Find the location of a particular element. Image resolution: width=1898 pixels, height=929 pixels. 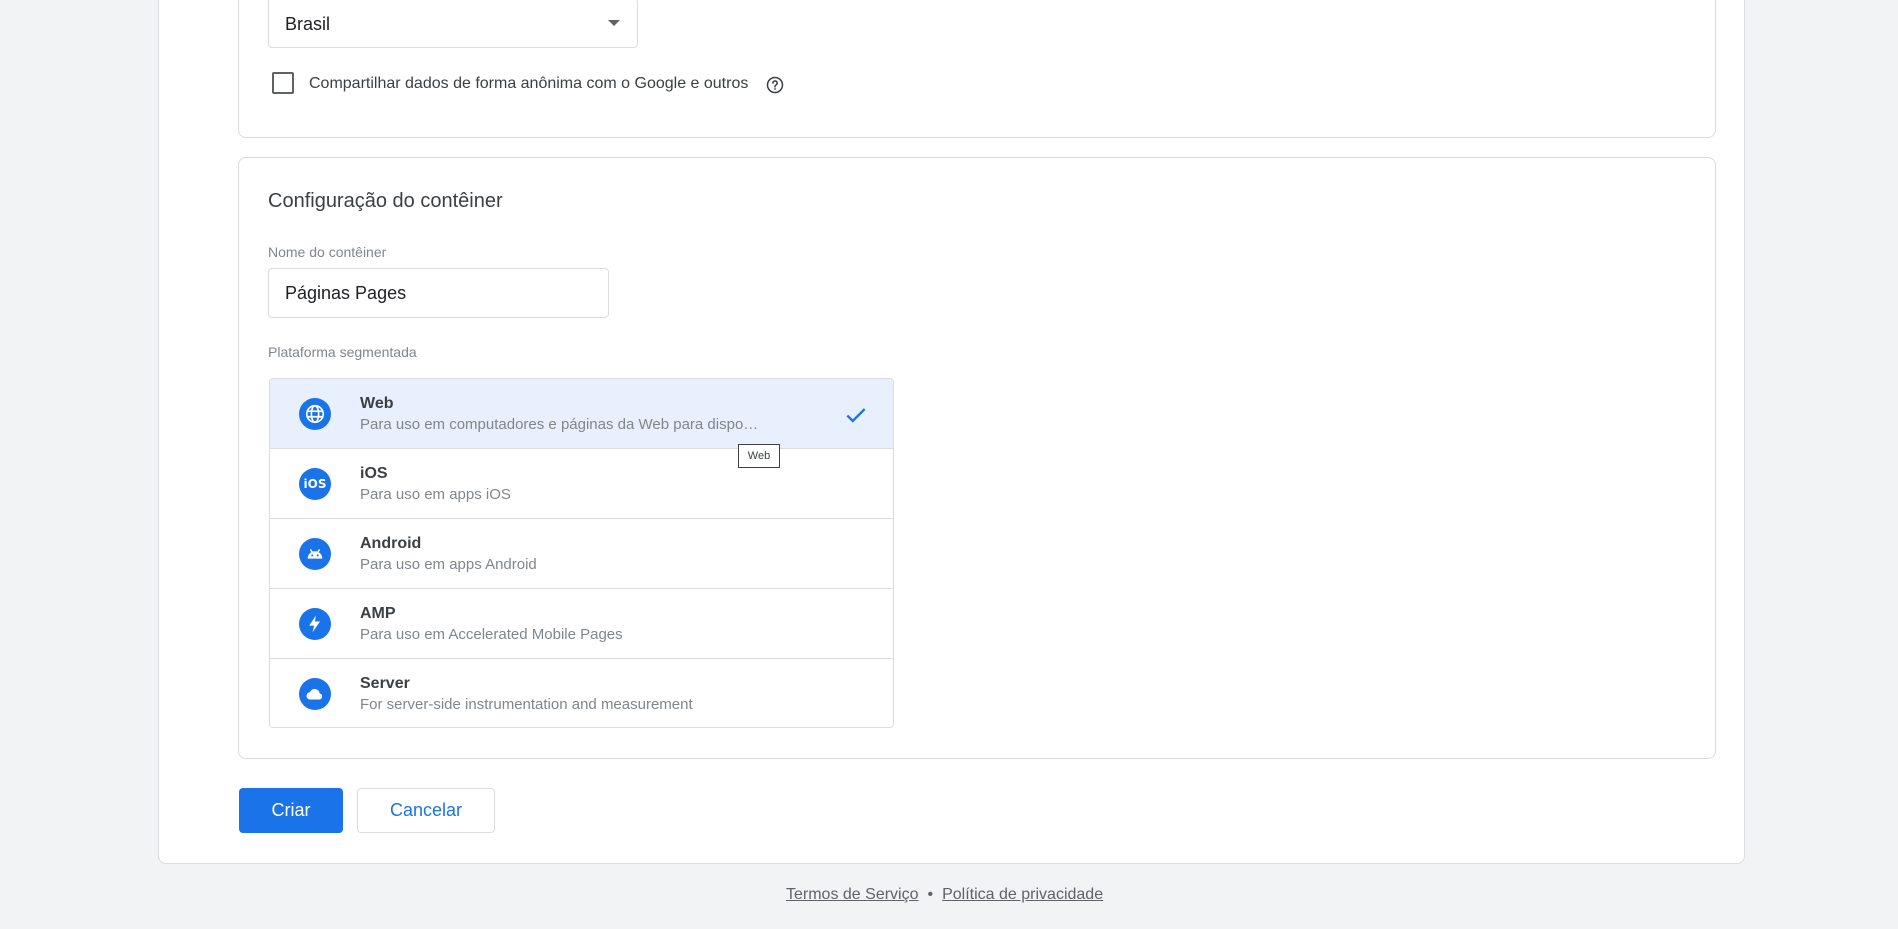

container-name-label: Nome do contêiner is located at coordinates (327, 252).